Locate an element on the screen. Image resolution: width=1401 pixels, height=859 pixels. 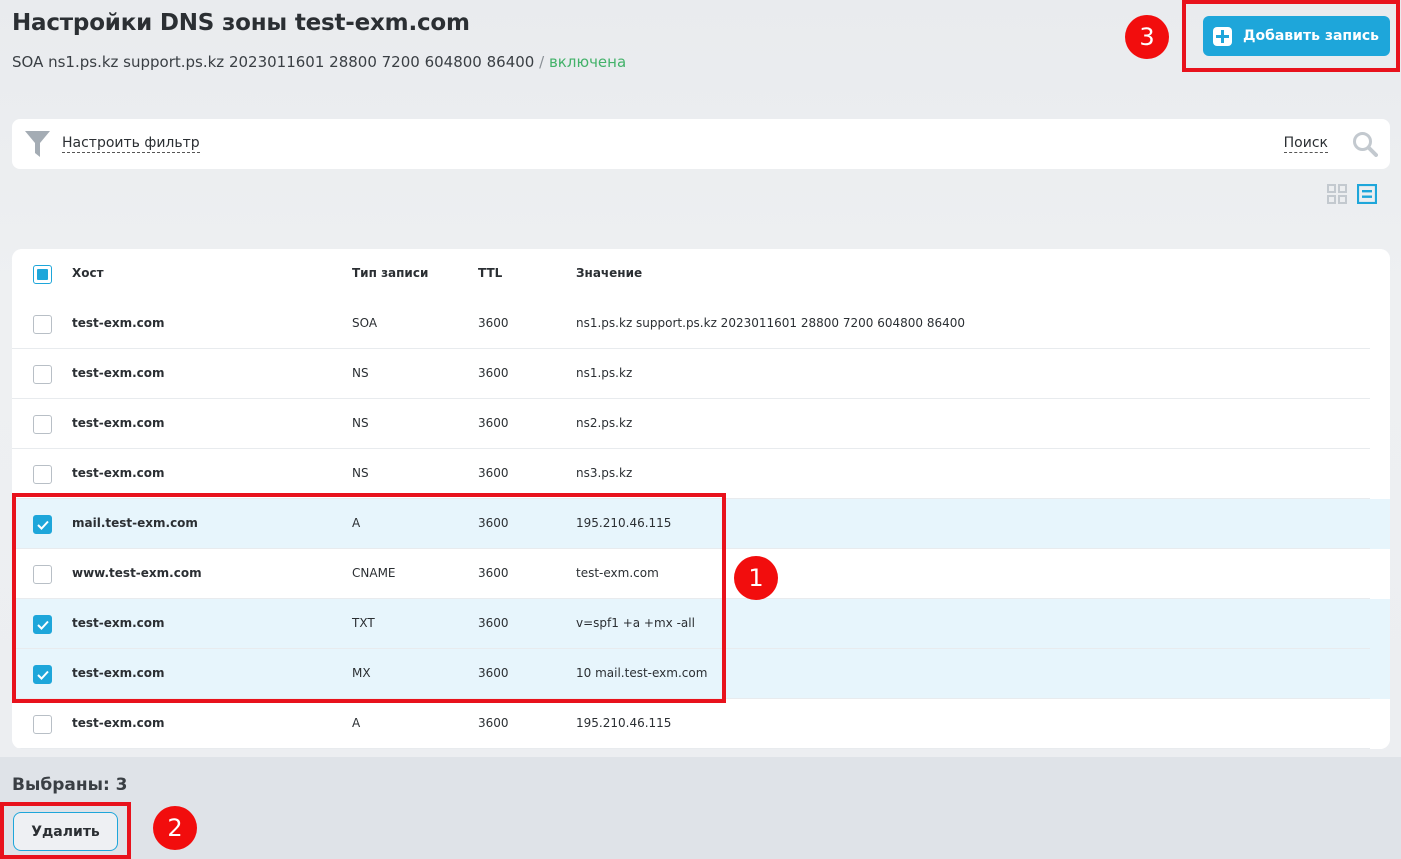
type-cell: A is located at coordinates (356, 723).